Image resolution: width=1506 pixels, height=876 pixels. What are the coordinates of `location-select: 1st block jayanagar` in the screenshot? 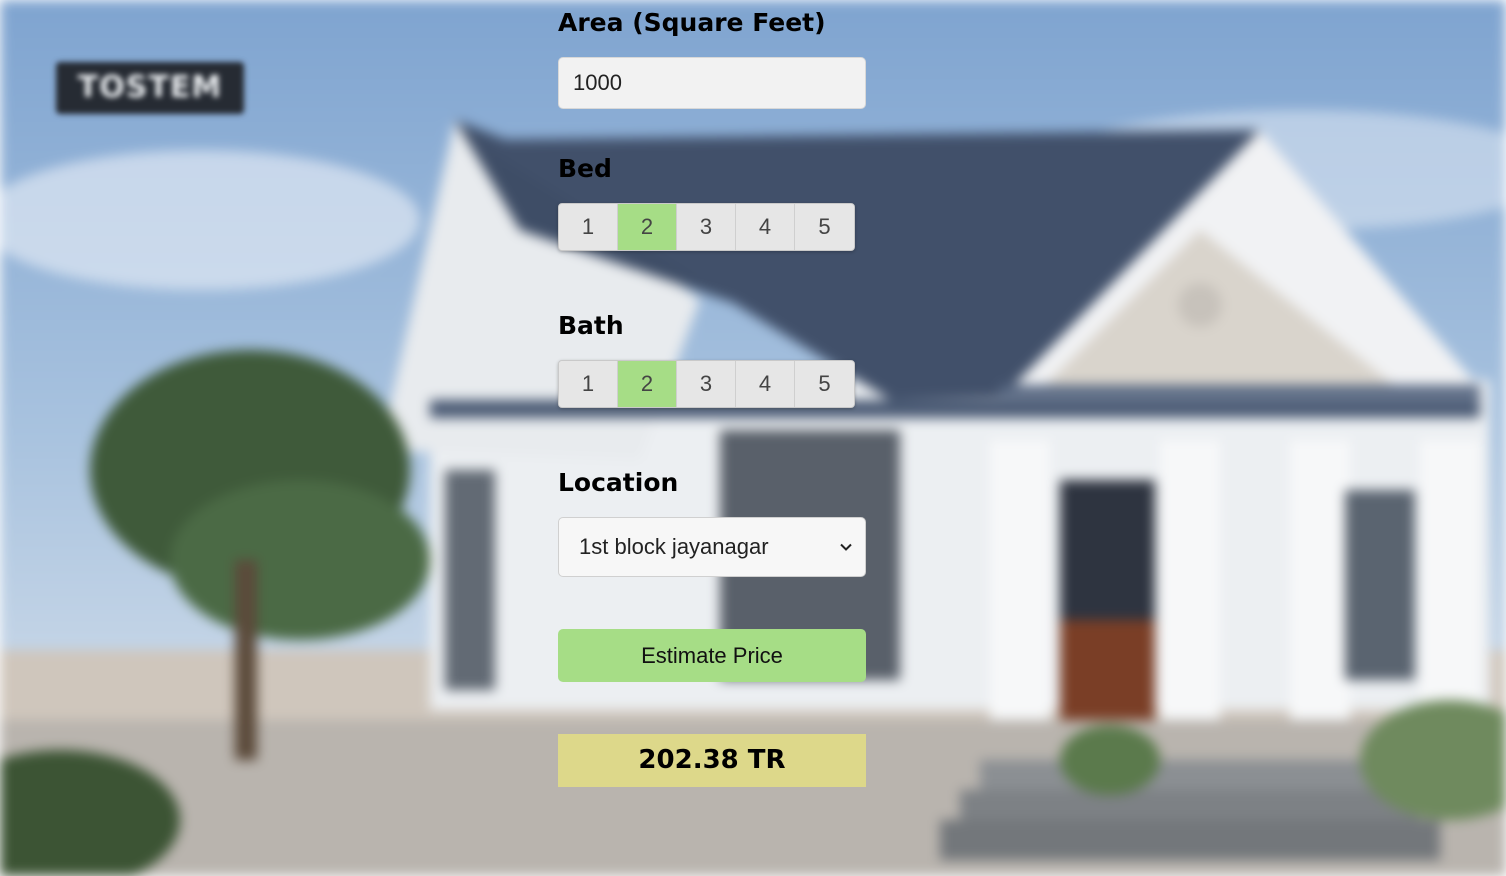 It's located at (712, 547).